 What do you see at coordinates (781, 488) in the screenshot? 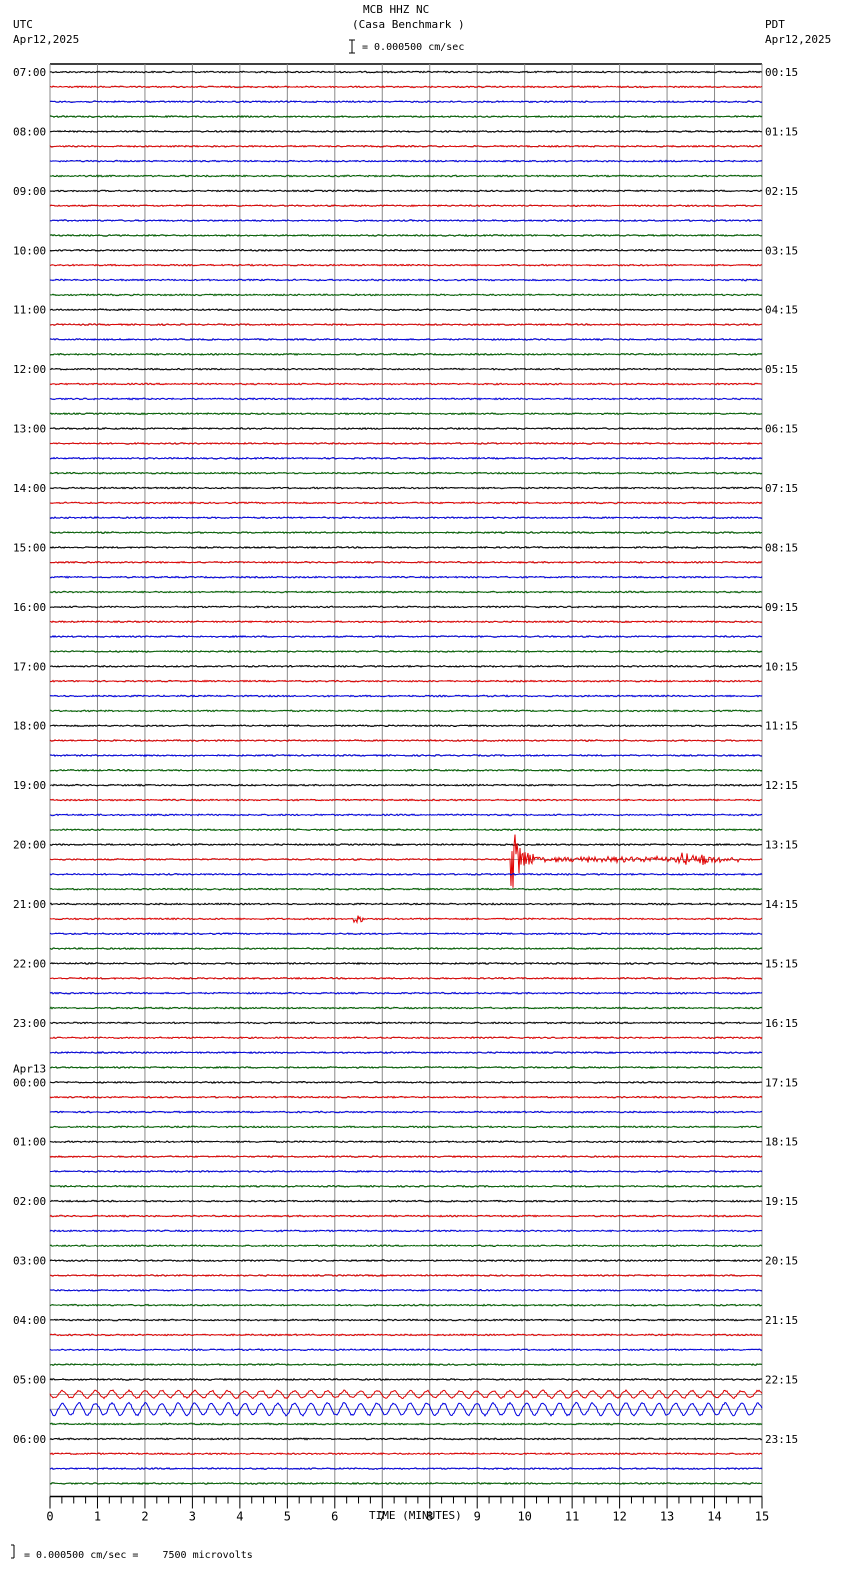
I see `pdt-hour-label: 07:15` at bounding box center [781, 488].